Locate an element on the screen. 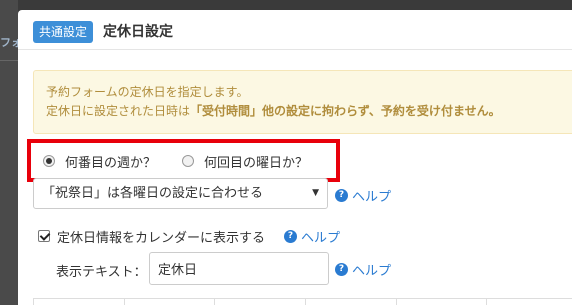 The image size is (572, 305). week-mode-radio-group: 何番目の週か？ 何回目の曜日か？ is located at coordinates (183, 160).